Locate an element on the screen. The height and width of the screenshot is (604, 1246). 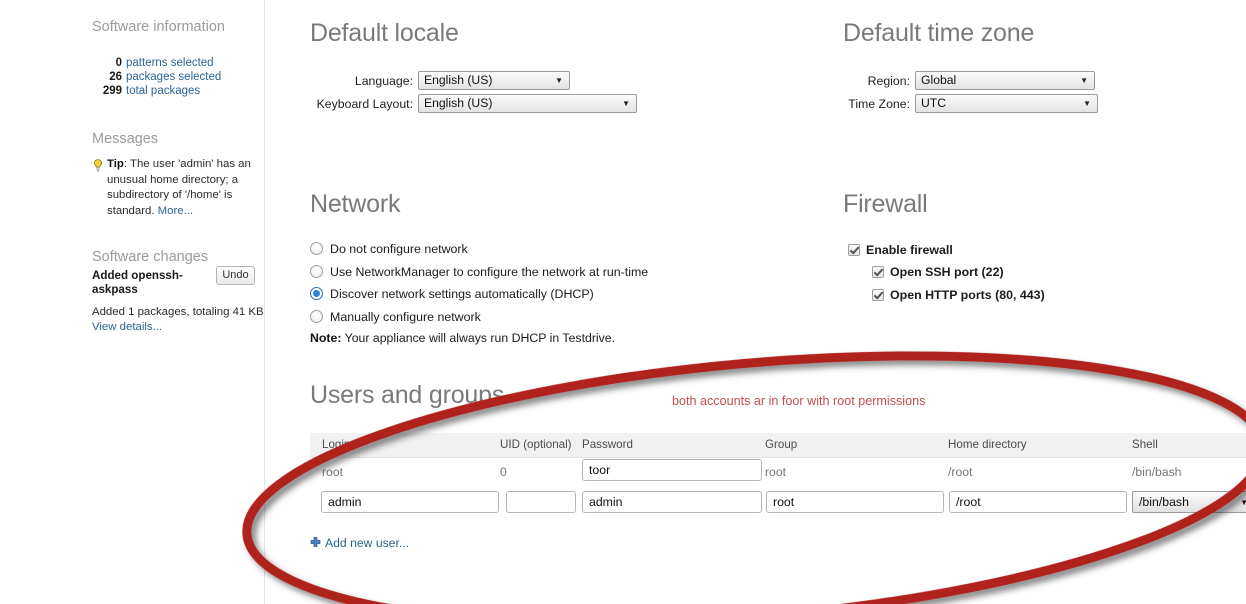
stat-total-label: total packages is located at coordinates (163, 91).